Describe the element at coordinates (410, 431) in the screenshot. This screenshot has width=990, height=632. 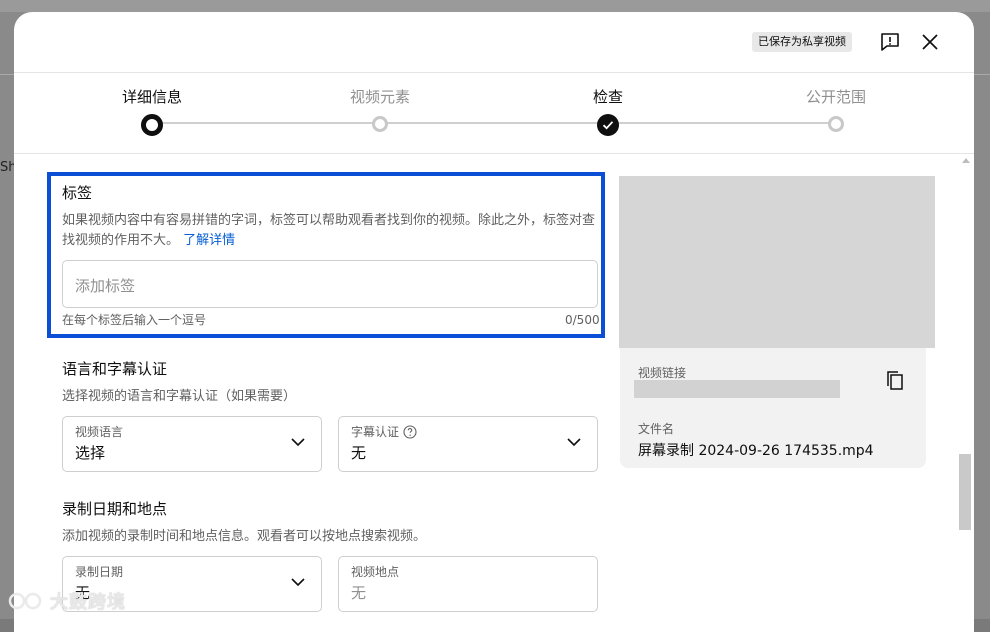
I see `help-icon` at that location.